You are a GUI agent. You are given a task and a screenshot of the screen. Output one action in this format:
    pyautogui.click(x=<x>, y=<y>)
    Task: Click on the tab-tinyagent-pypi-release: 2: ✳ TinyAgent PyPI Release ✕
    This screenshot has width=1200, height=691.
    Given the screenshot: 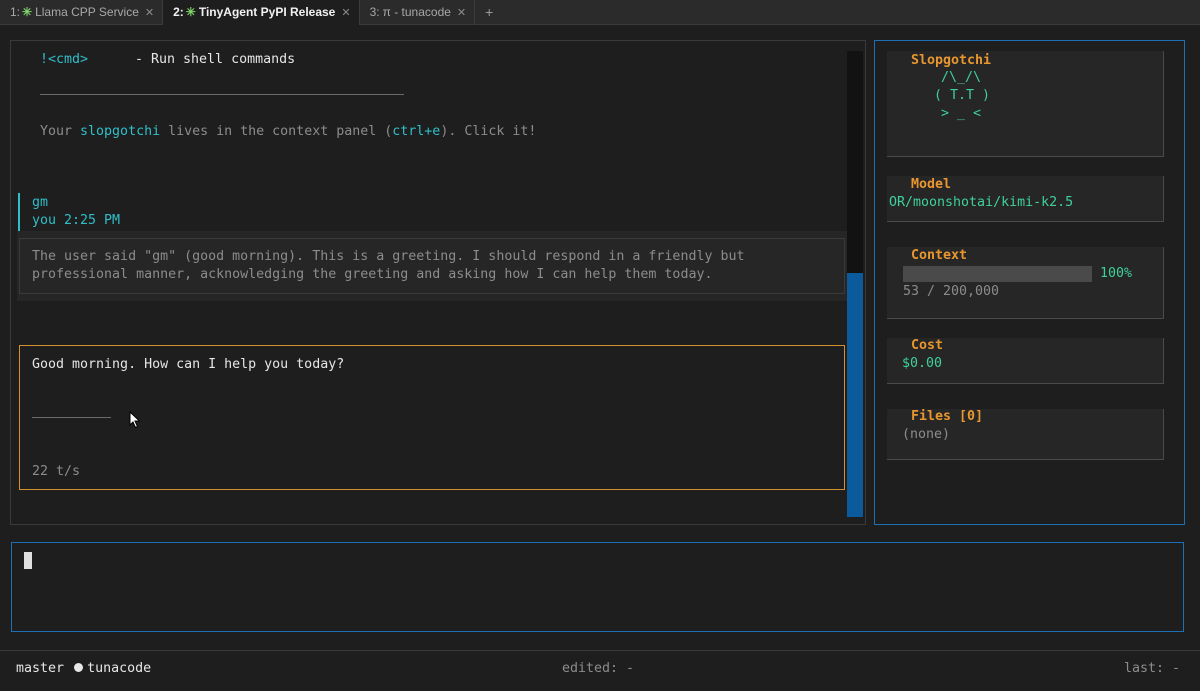 What is the action you would take?
    pyautogui.click(x=261, y=12)
    